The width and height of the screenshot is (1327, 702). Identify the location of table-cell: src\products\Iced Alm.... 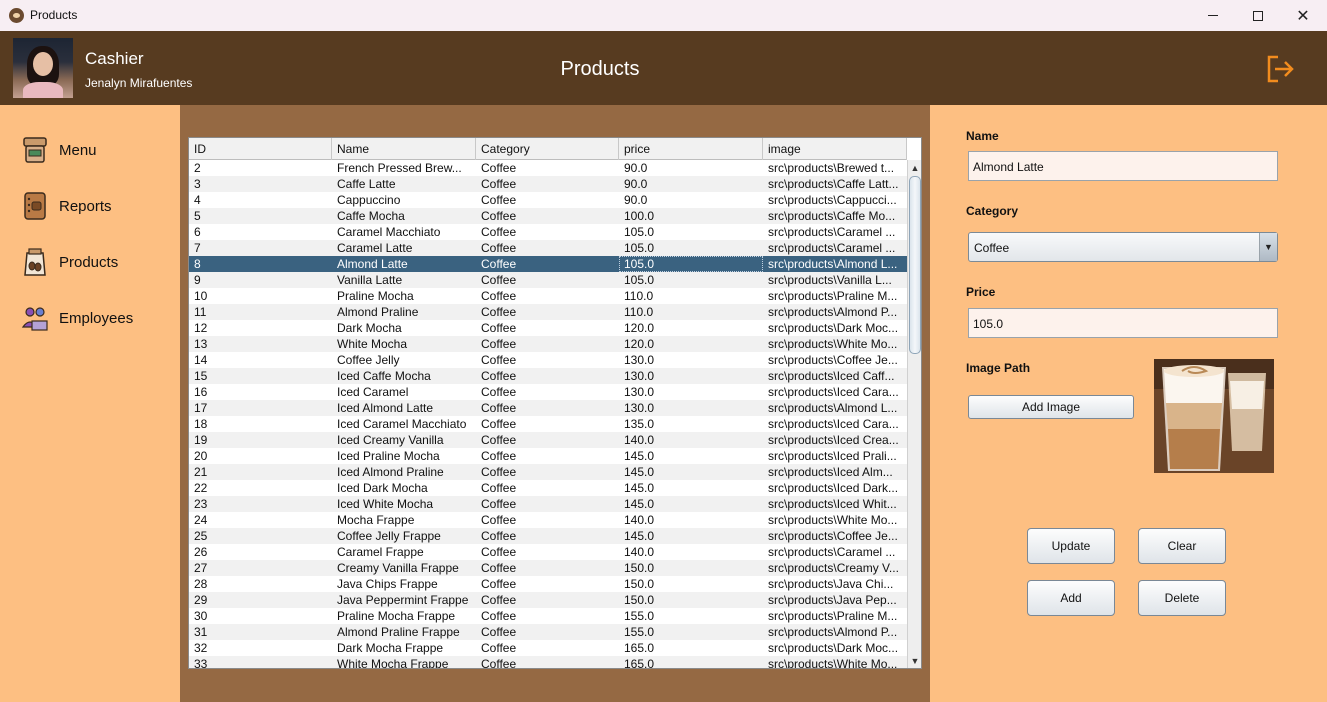
(830, 472).